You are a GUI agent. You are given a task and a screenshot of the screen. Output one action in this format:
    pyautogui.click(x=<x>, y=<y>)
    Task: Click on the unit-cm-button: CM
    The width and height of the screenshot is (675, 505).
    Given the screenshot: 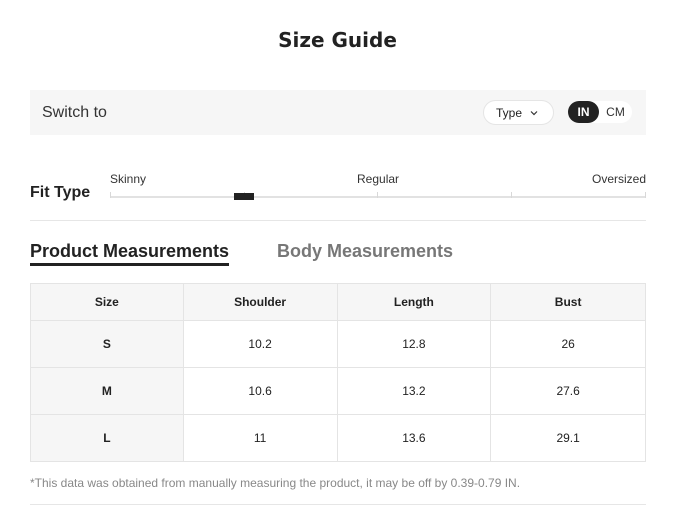 What is the action you would take?
    pyautogui.click(x=615, y=112)
    